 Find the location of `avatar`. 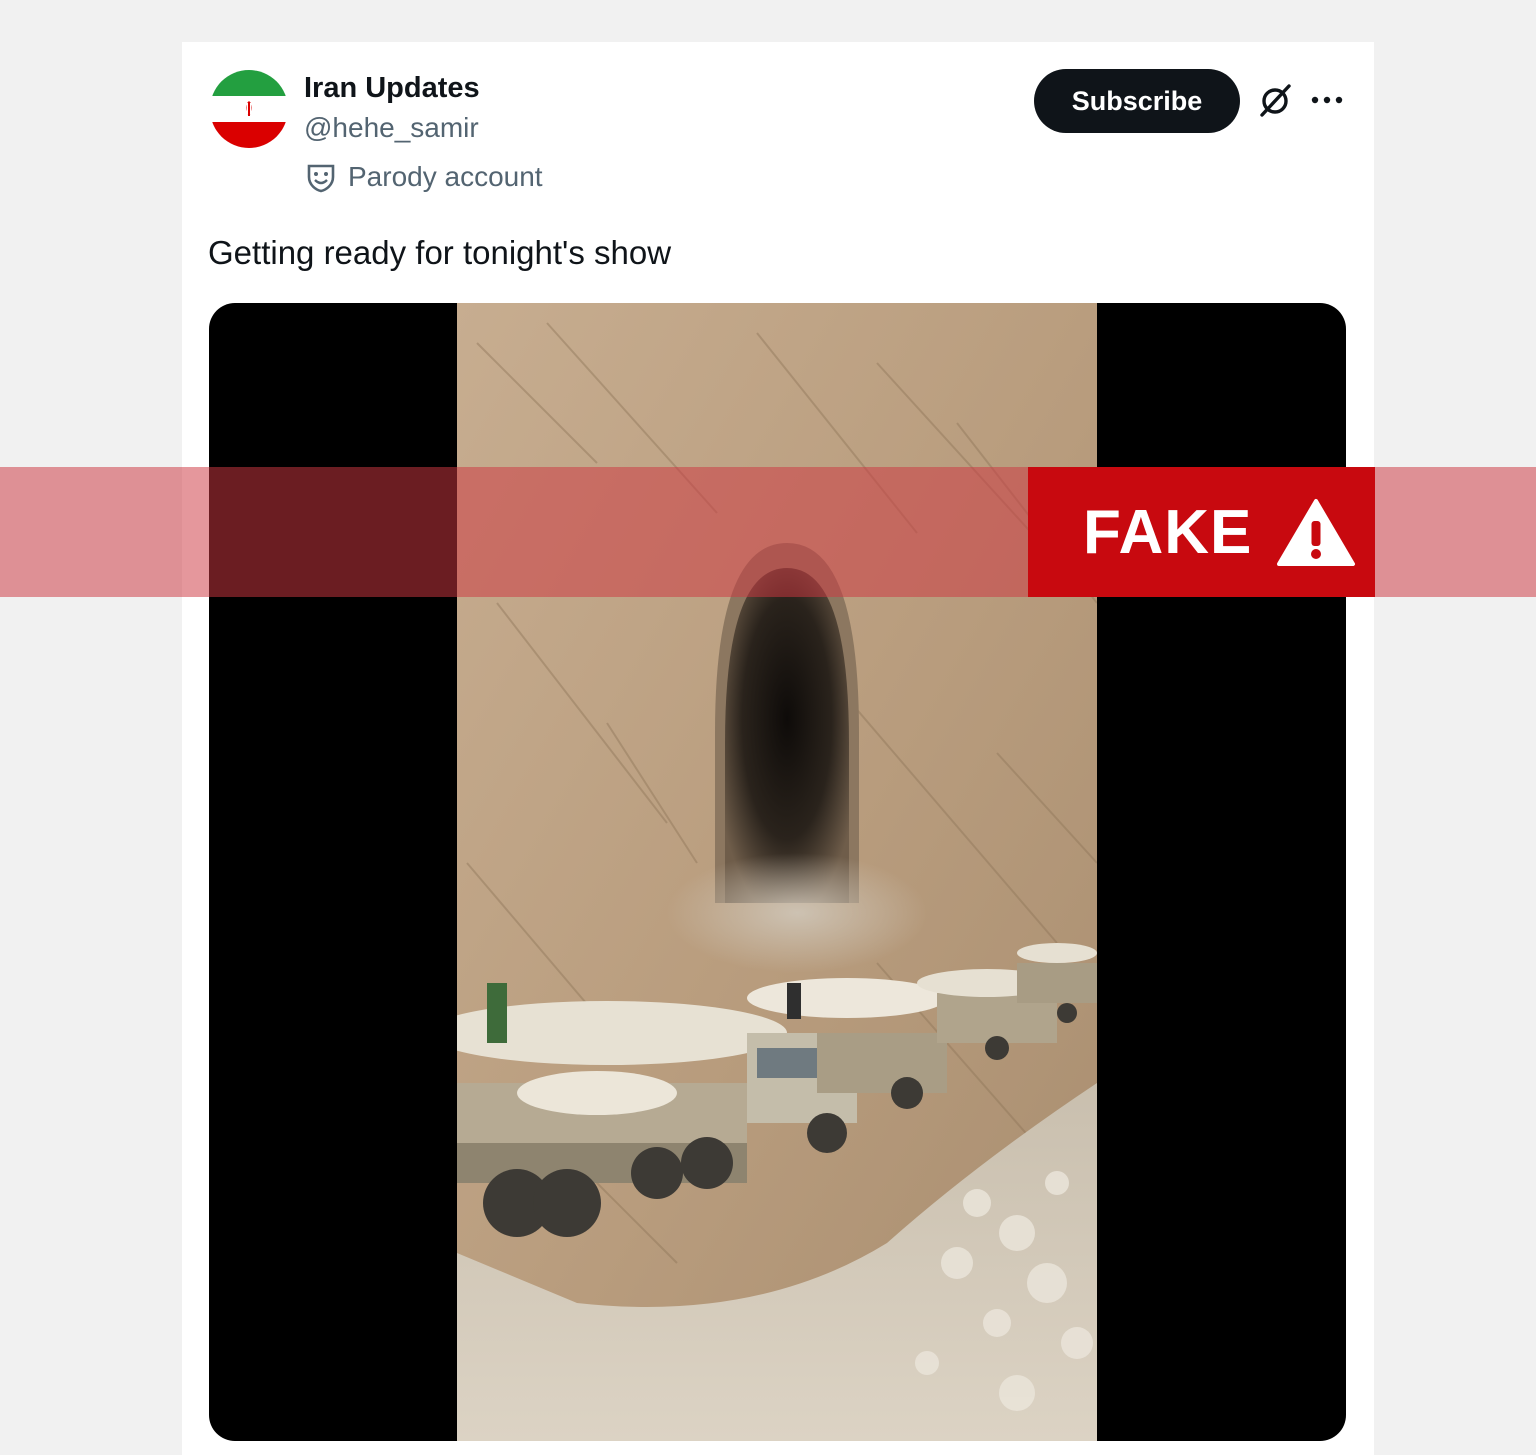

avatar is located at coordinates (249, 109).